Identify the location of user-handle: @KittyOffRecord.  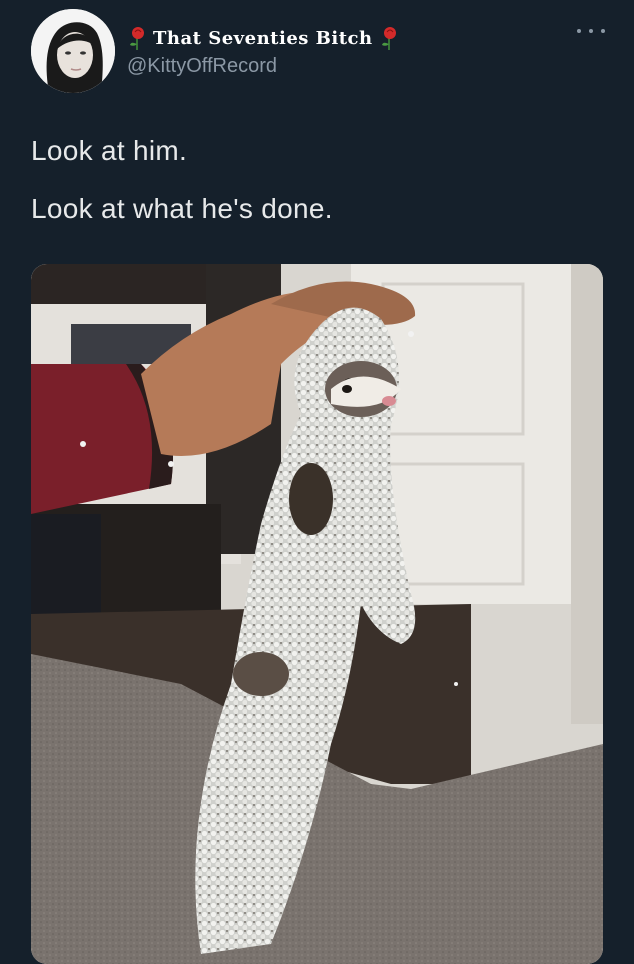
(202, 66).